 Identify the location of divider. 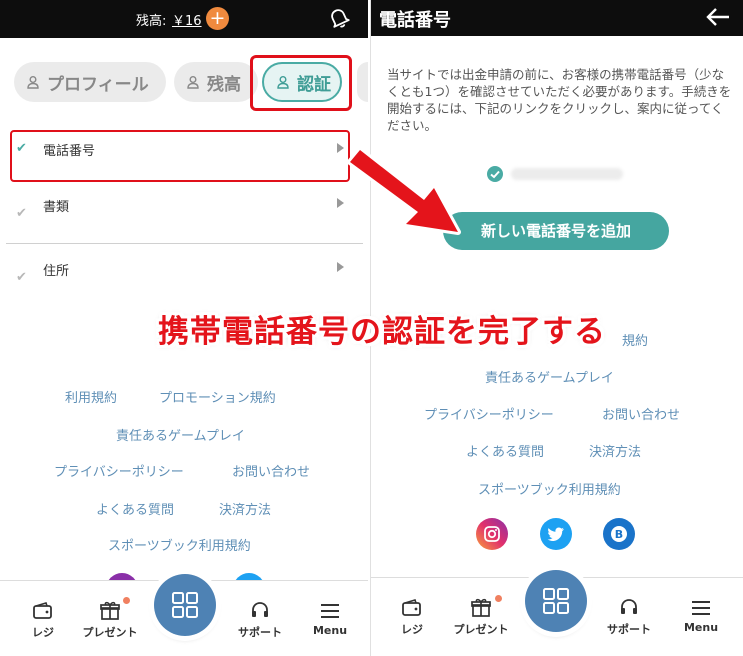
(184, 243).